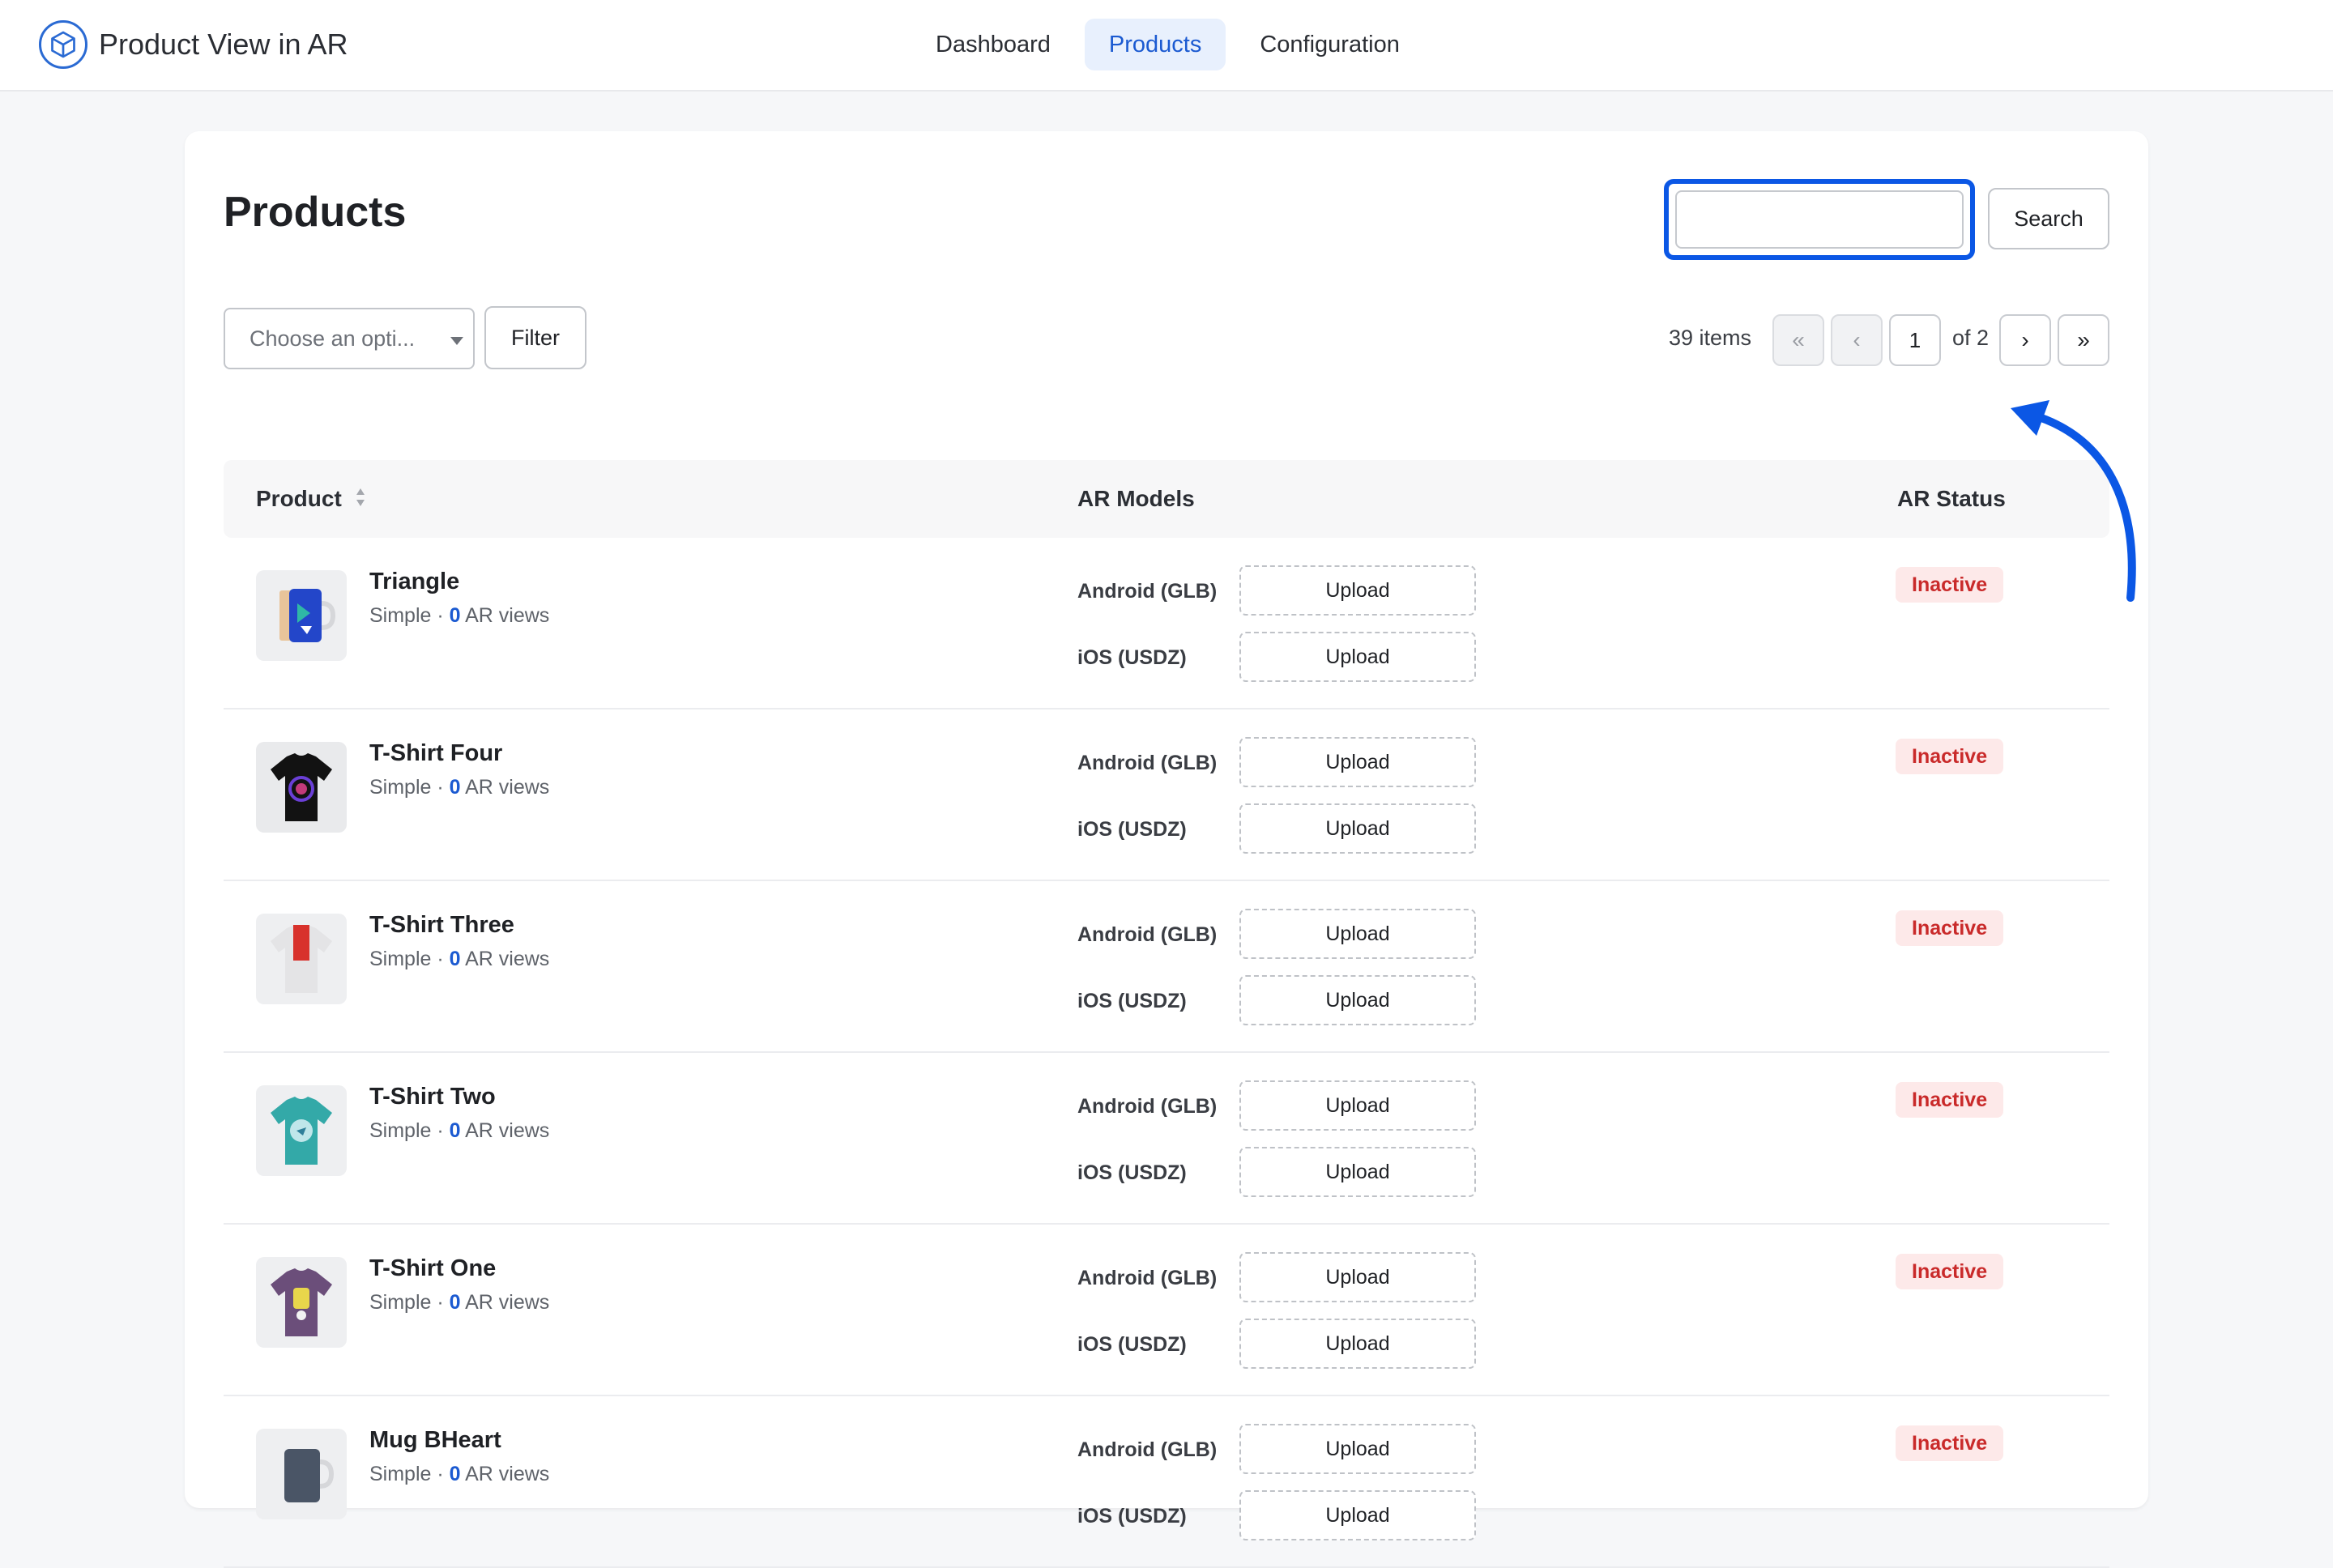  What do you see at coordinates (1710, 338) in the screenshot?
I see `items-count: 39 items` at bounding box center [1710, 338].